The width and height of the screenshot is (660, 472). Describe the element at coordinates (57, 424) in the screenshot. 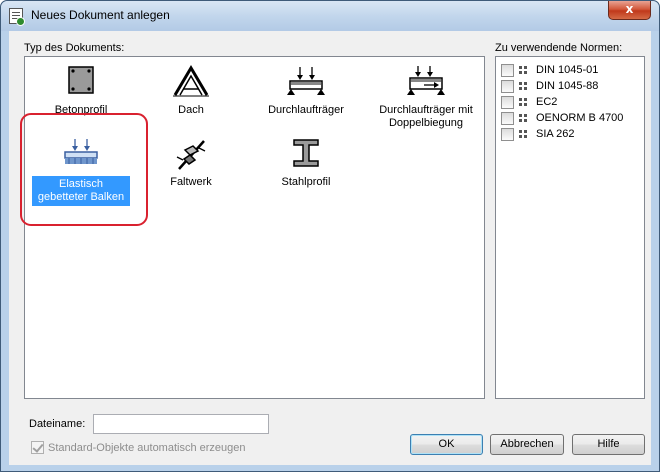

I see `filename-label: Dateiname:` at that location.